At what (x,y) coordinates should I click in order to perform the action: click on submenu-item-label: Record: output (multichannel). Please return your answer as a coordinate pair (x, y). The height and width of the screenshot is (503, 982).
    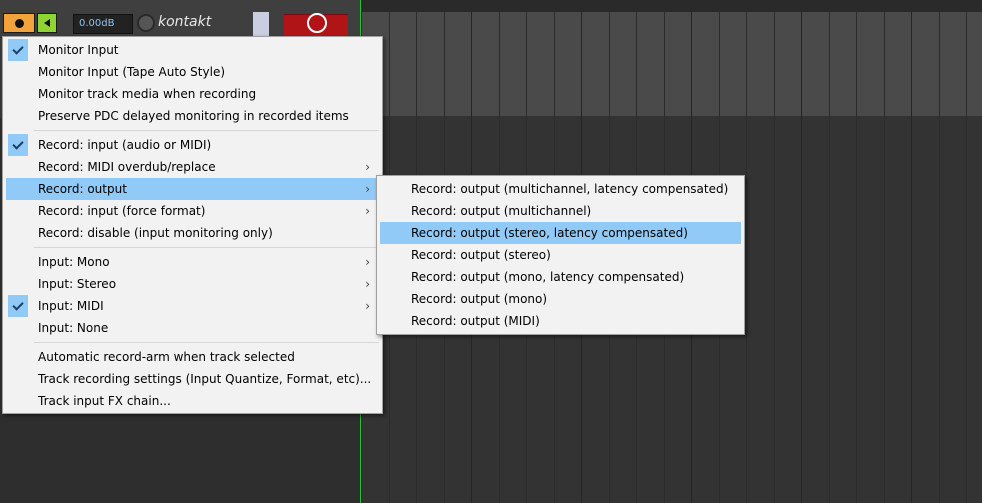
    Looking at the image, I should click on (501, 211).